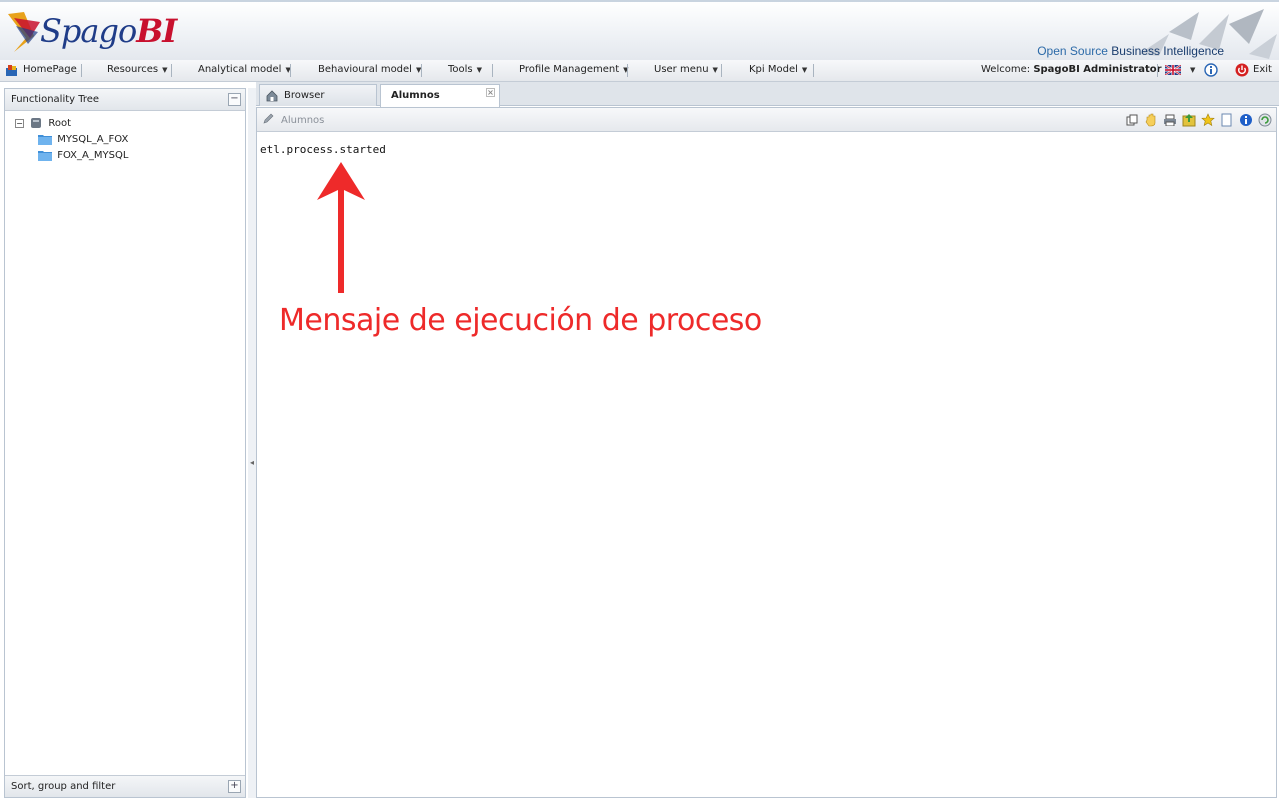 This screenshot has height=799, width=1279. I want to click on menu-kpi-model: Kpi Model ▼, so click(778, 69).